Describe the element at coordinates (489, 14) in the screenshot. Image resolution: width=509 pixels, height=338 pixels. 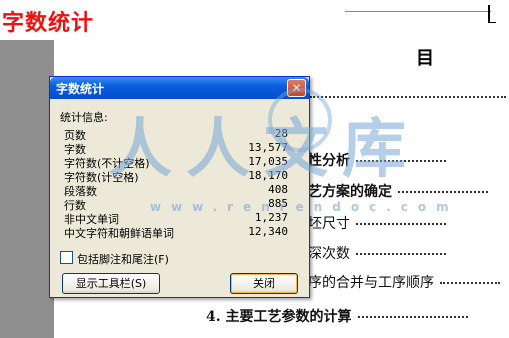
I see `text-cursor` at that location.